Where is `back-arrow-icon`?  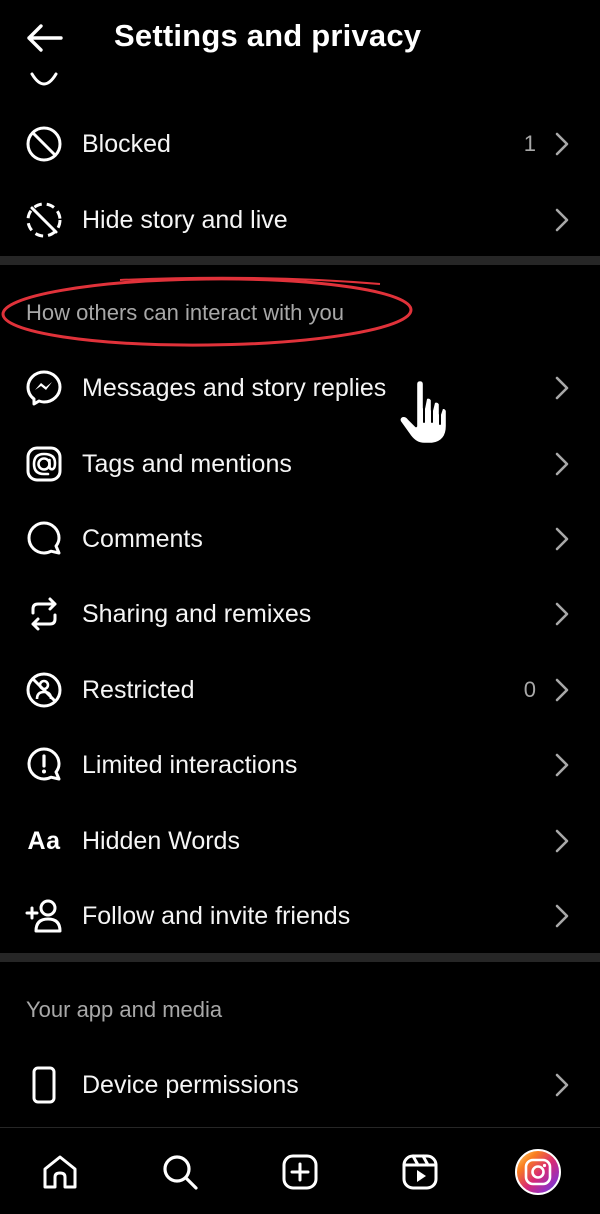
back-arrow-icon is located at coordinates (45, 38).